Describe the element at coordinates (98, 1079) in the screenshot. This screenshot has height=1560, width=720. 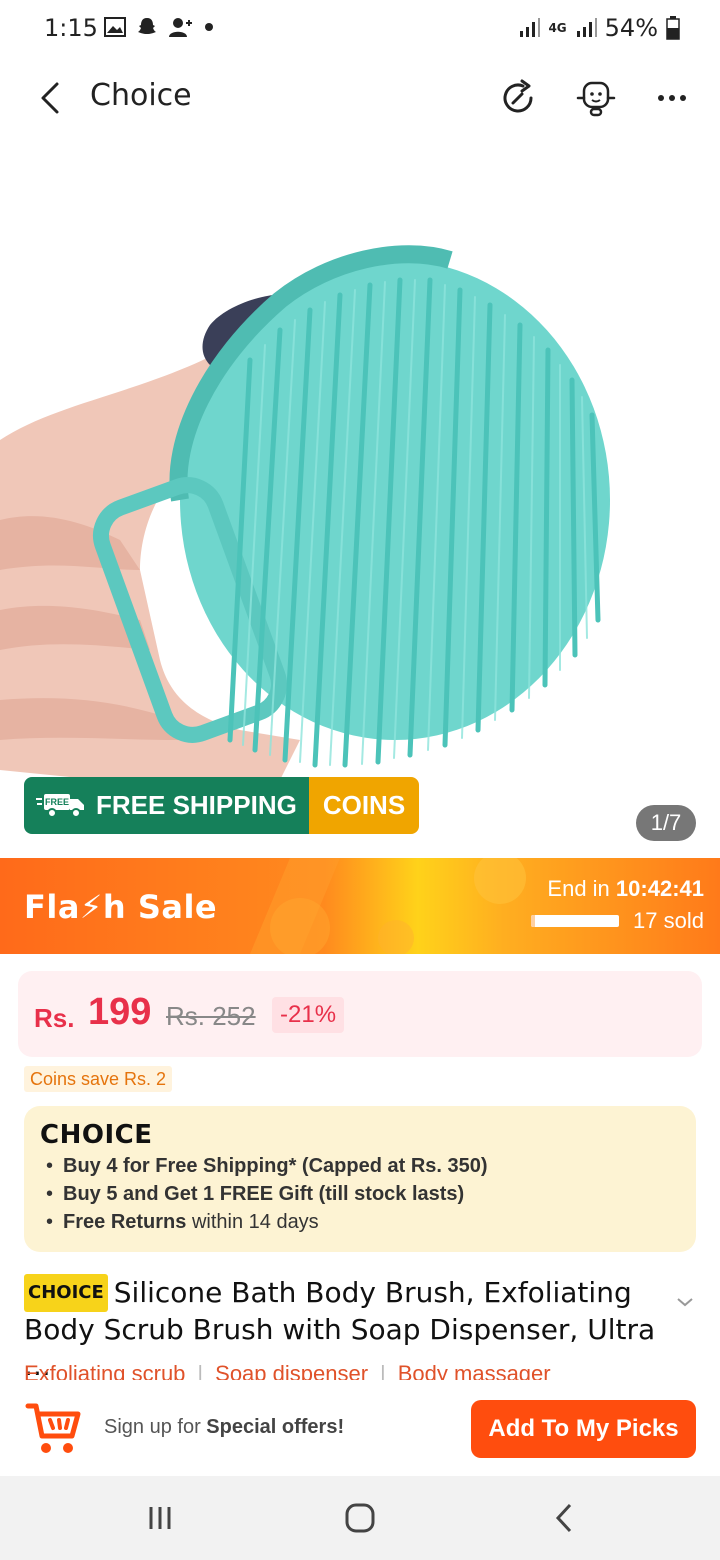
I see `coins-save-label: Coins save Rs. 2` at that location.